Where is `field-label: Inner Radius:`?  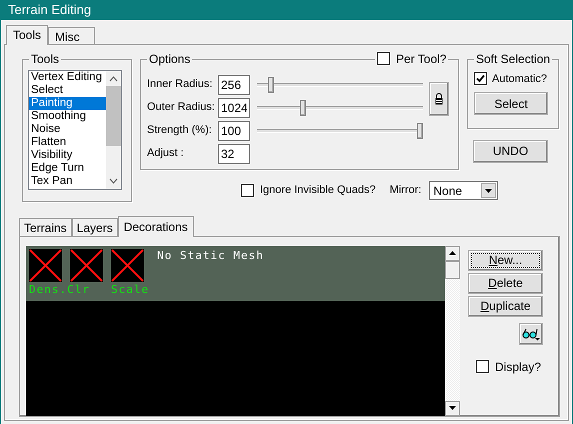 field-label: Inner Radius: is located at coordinates (180, 84).